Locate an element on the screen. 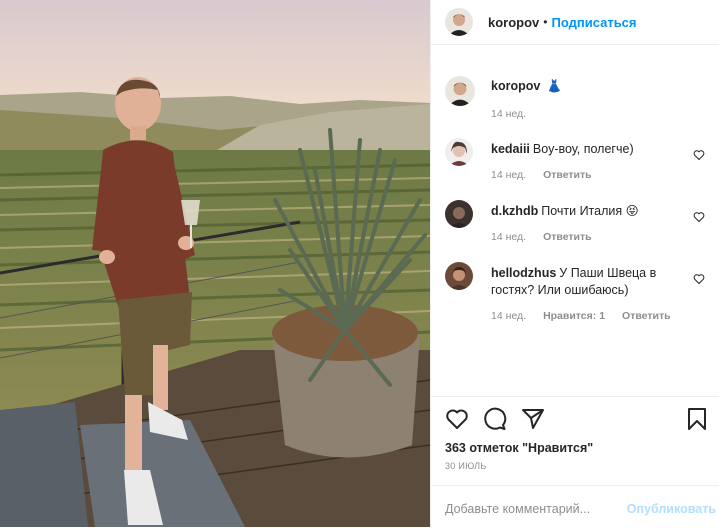  add-comment-bar: Добавьте комментарий... Опубликовать is located at coordinates (575, 506).